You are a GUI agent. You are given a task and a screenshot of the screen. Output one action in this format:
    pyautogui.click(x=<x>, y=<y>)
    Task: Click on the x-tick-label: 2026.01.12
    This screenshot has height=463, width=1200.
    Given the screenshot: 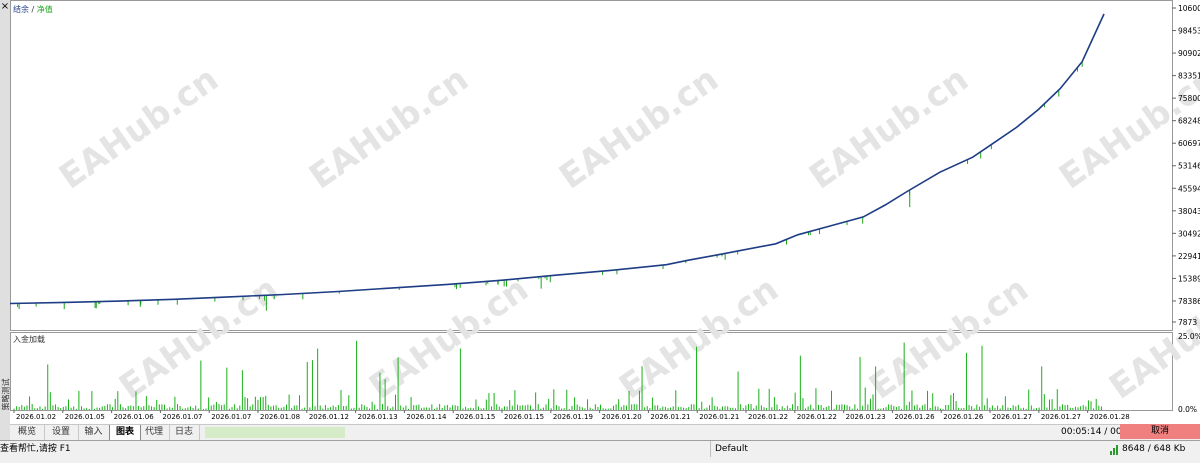 What is the action you would take?
    pyautogui.click(x=329, y=417)
    